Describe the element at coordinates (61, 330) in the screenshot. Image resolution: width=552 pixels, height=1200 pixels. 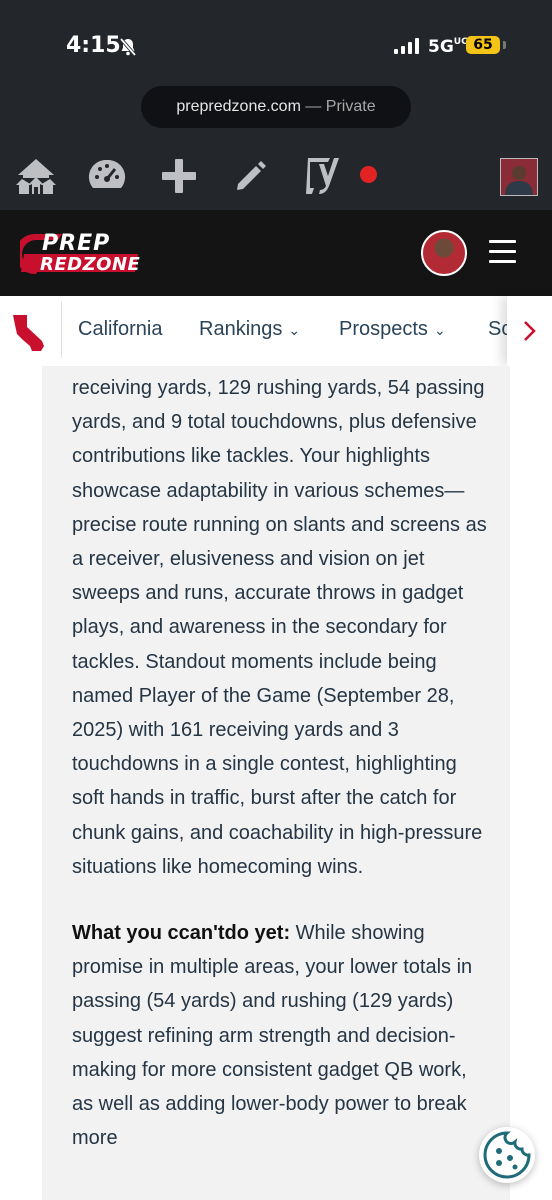
I see `nav-divider` at that location.